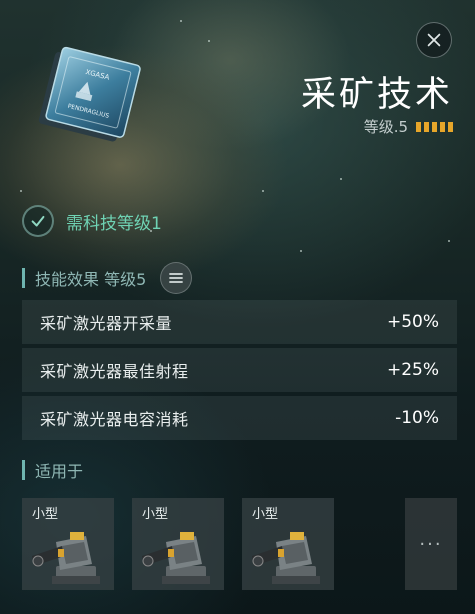  I want to click on effect-name: 采矿激光器开采量, so click(106, 323).